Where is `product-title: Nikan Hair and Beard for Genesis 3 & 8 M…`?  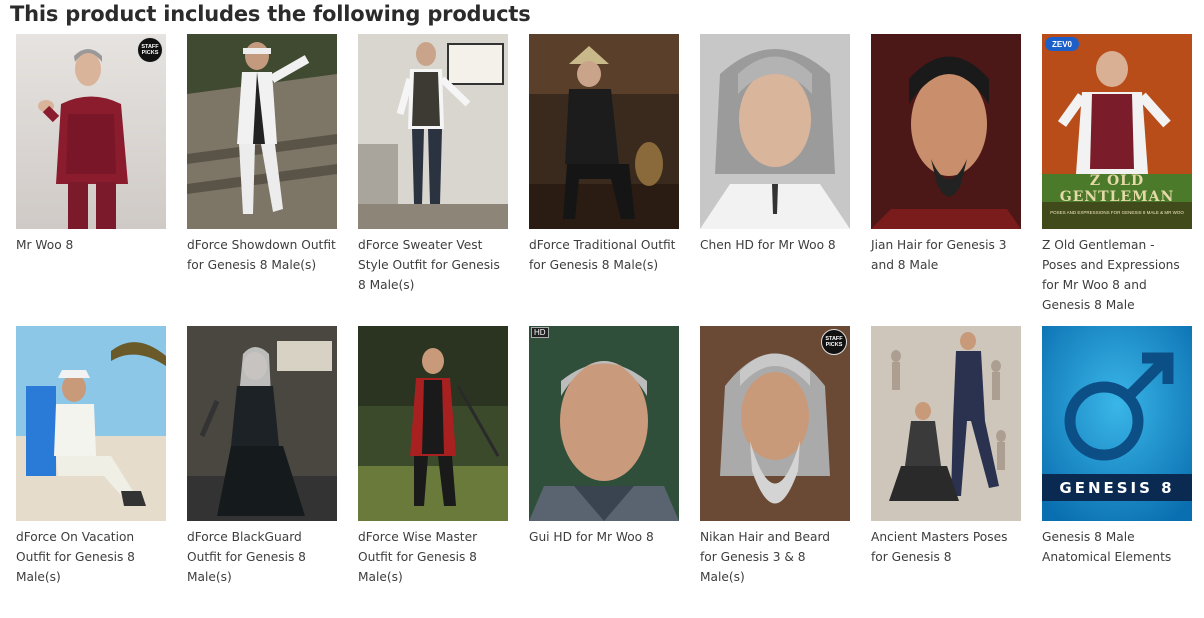 product-title: Nikan Hair and Beard for Genesis 3 & 8 M… is located at coordinates (775, 557).